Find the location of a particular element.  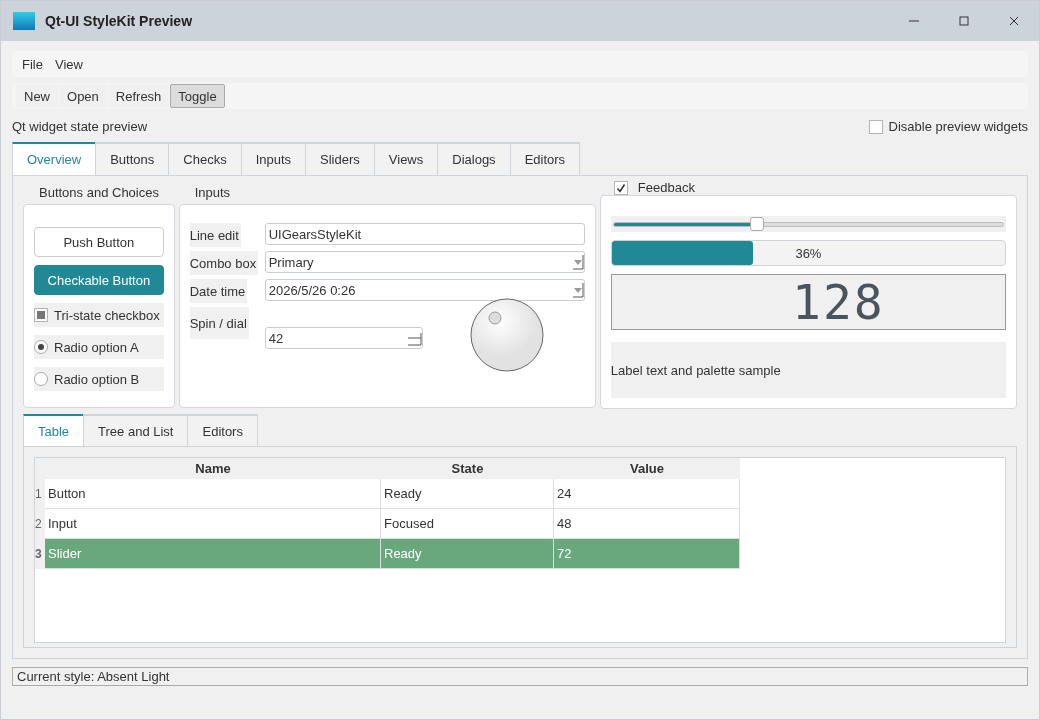

status-bar: Current style: Absent Light is located at coordinates (520, 676).